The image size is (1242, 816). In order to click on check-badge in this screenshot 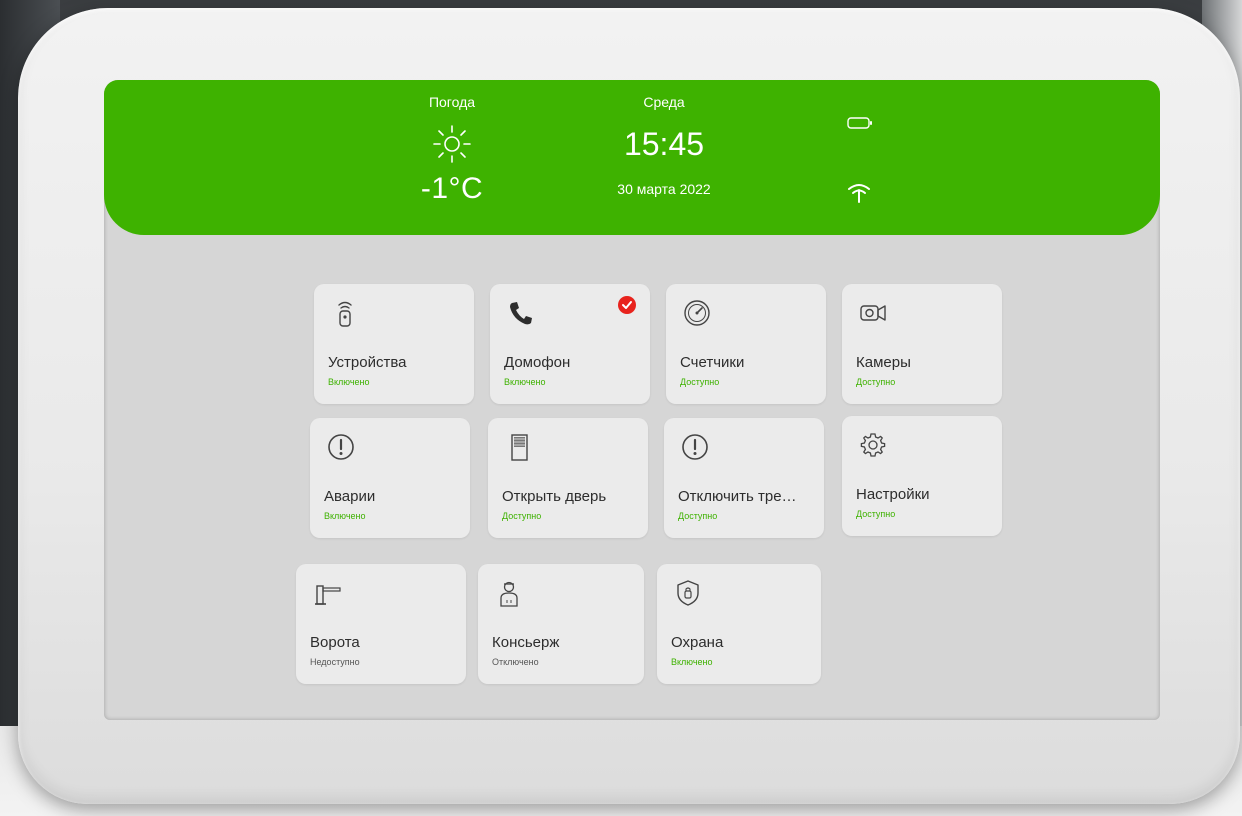, I will do `click(627, 305)`.